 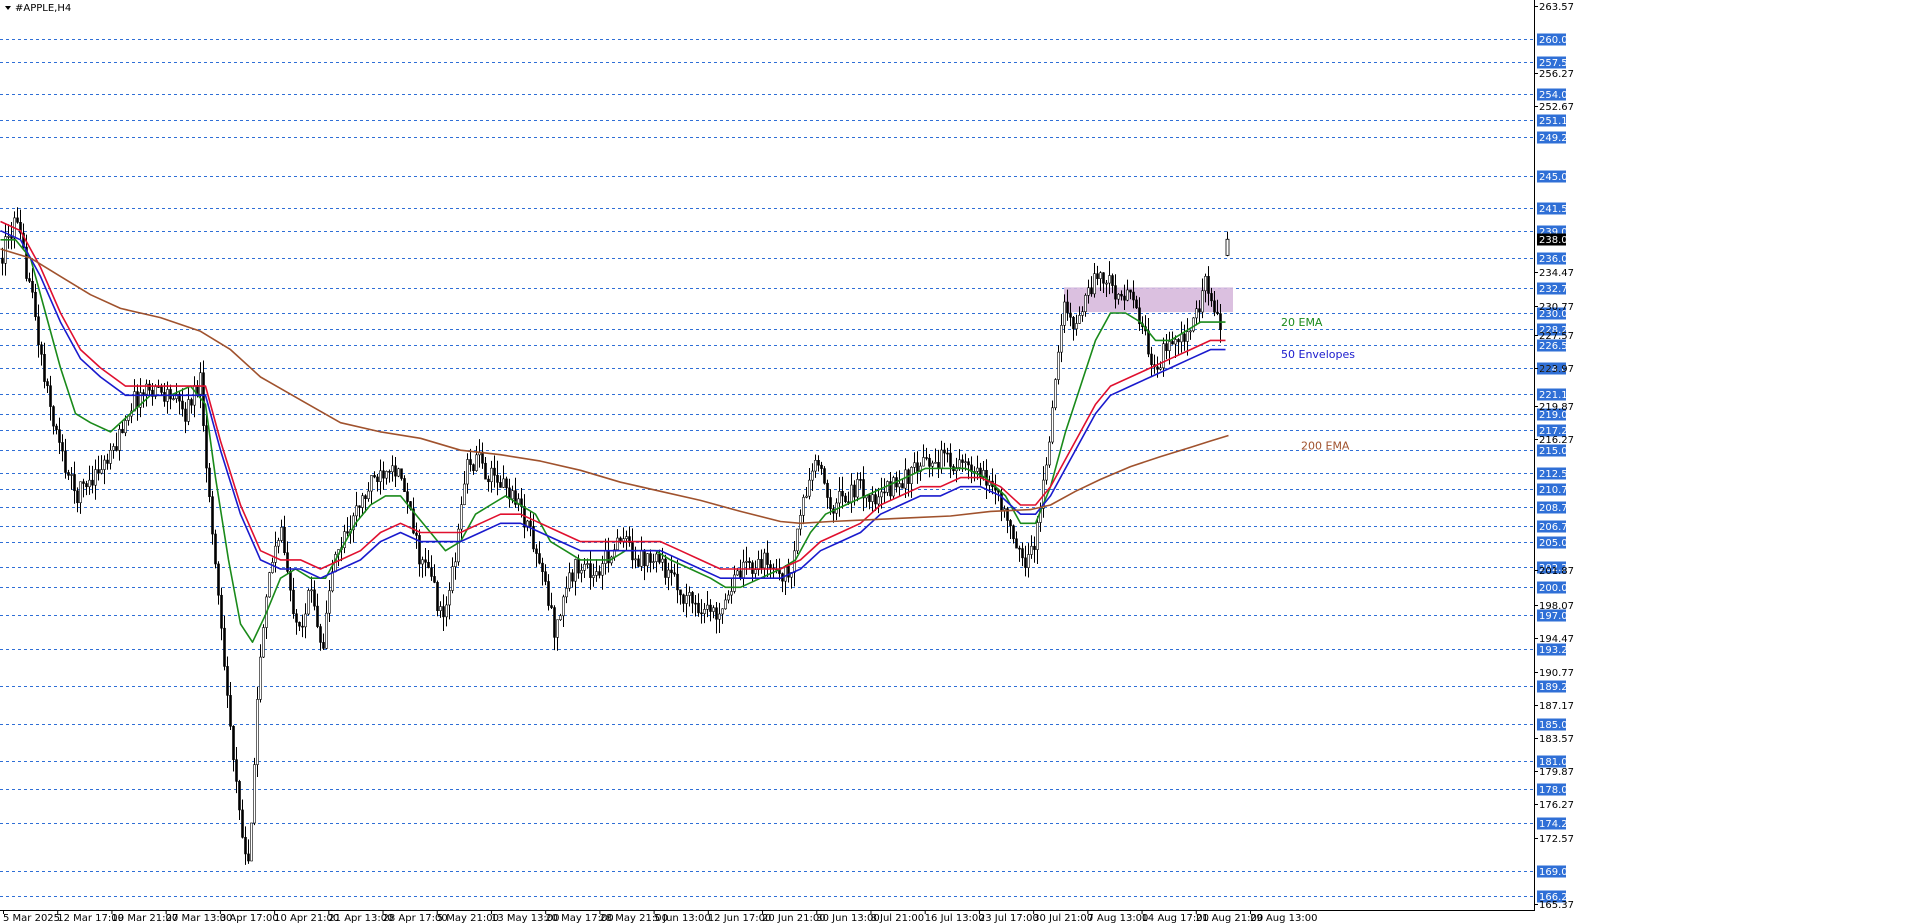 What do you see at coordinates (1556, 369) in the screenshot?
I see `y-tick-label: 223.97` at bounding box center [1556, 369].